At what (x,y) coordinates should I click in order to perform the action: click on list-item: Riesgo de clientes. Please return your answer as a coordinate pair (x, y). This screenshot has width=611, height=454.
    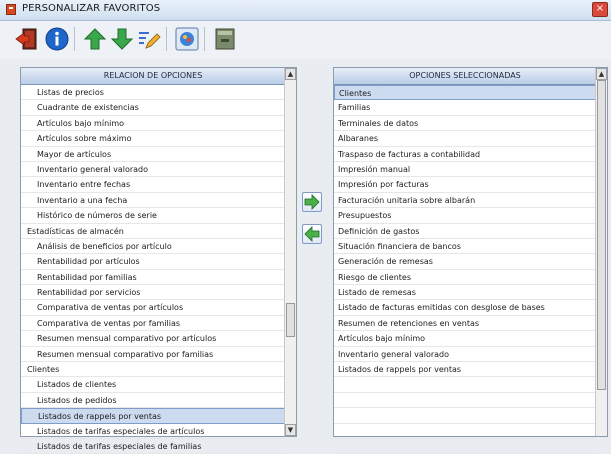
    Looking at the image, I should click on (465, 278).